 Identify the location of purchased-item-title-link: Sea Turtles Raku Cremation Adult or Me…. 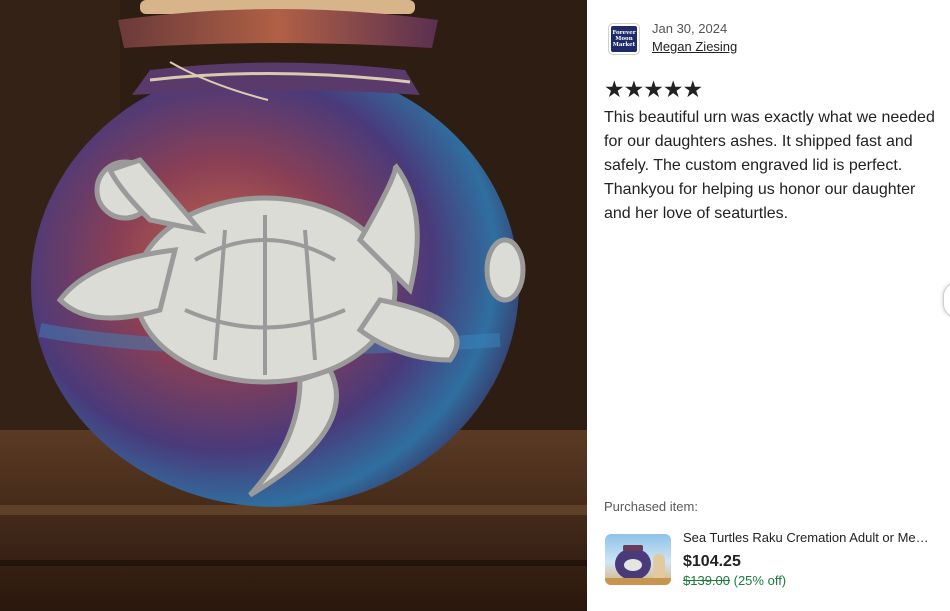
(815, 537).